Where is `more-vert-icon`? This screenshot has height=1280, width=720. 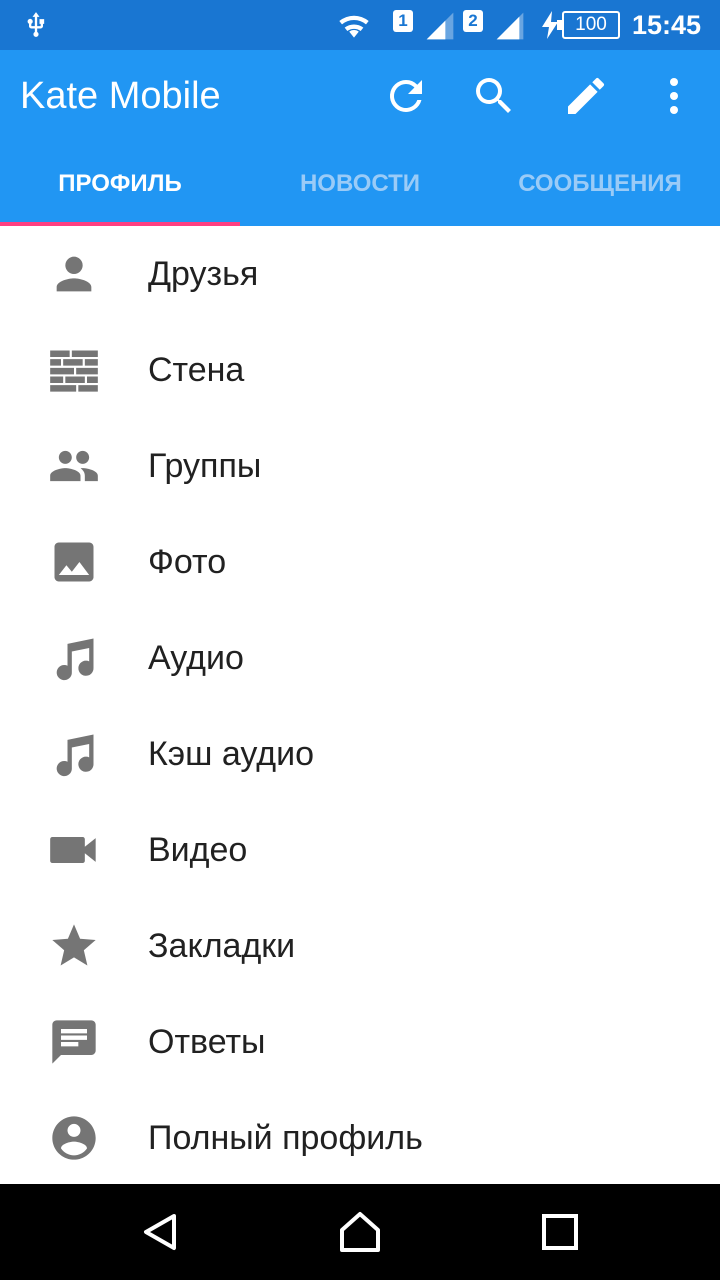 more-vert-icon is located at coordinates (674, 96).